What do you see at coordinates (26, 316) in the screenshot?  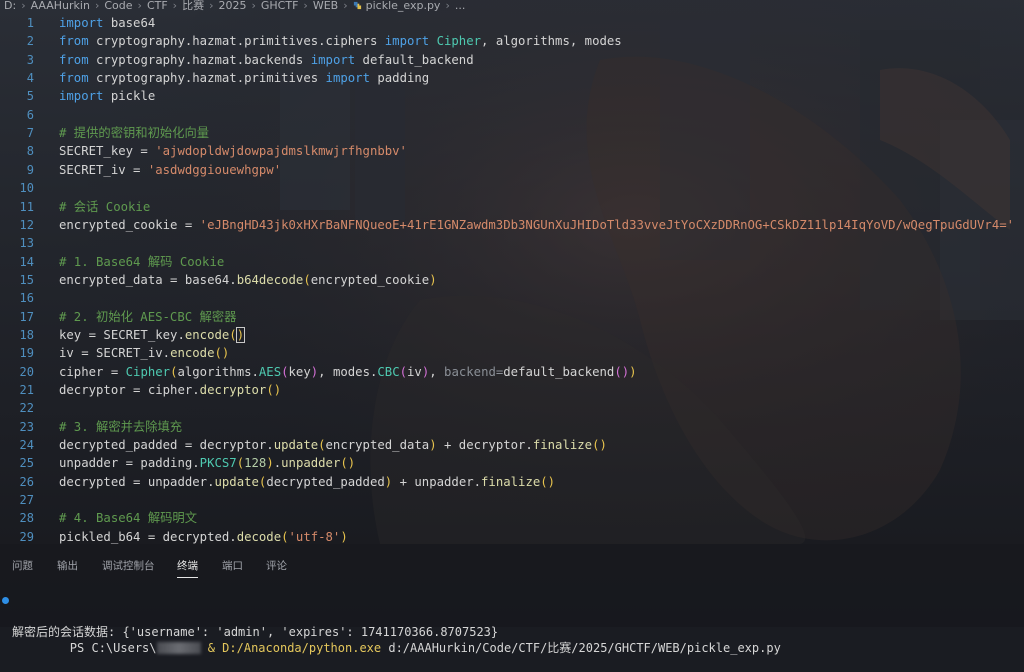 I see `line-number: 17` at bounding box center [26, 316].